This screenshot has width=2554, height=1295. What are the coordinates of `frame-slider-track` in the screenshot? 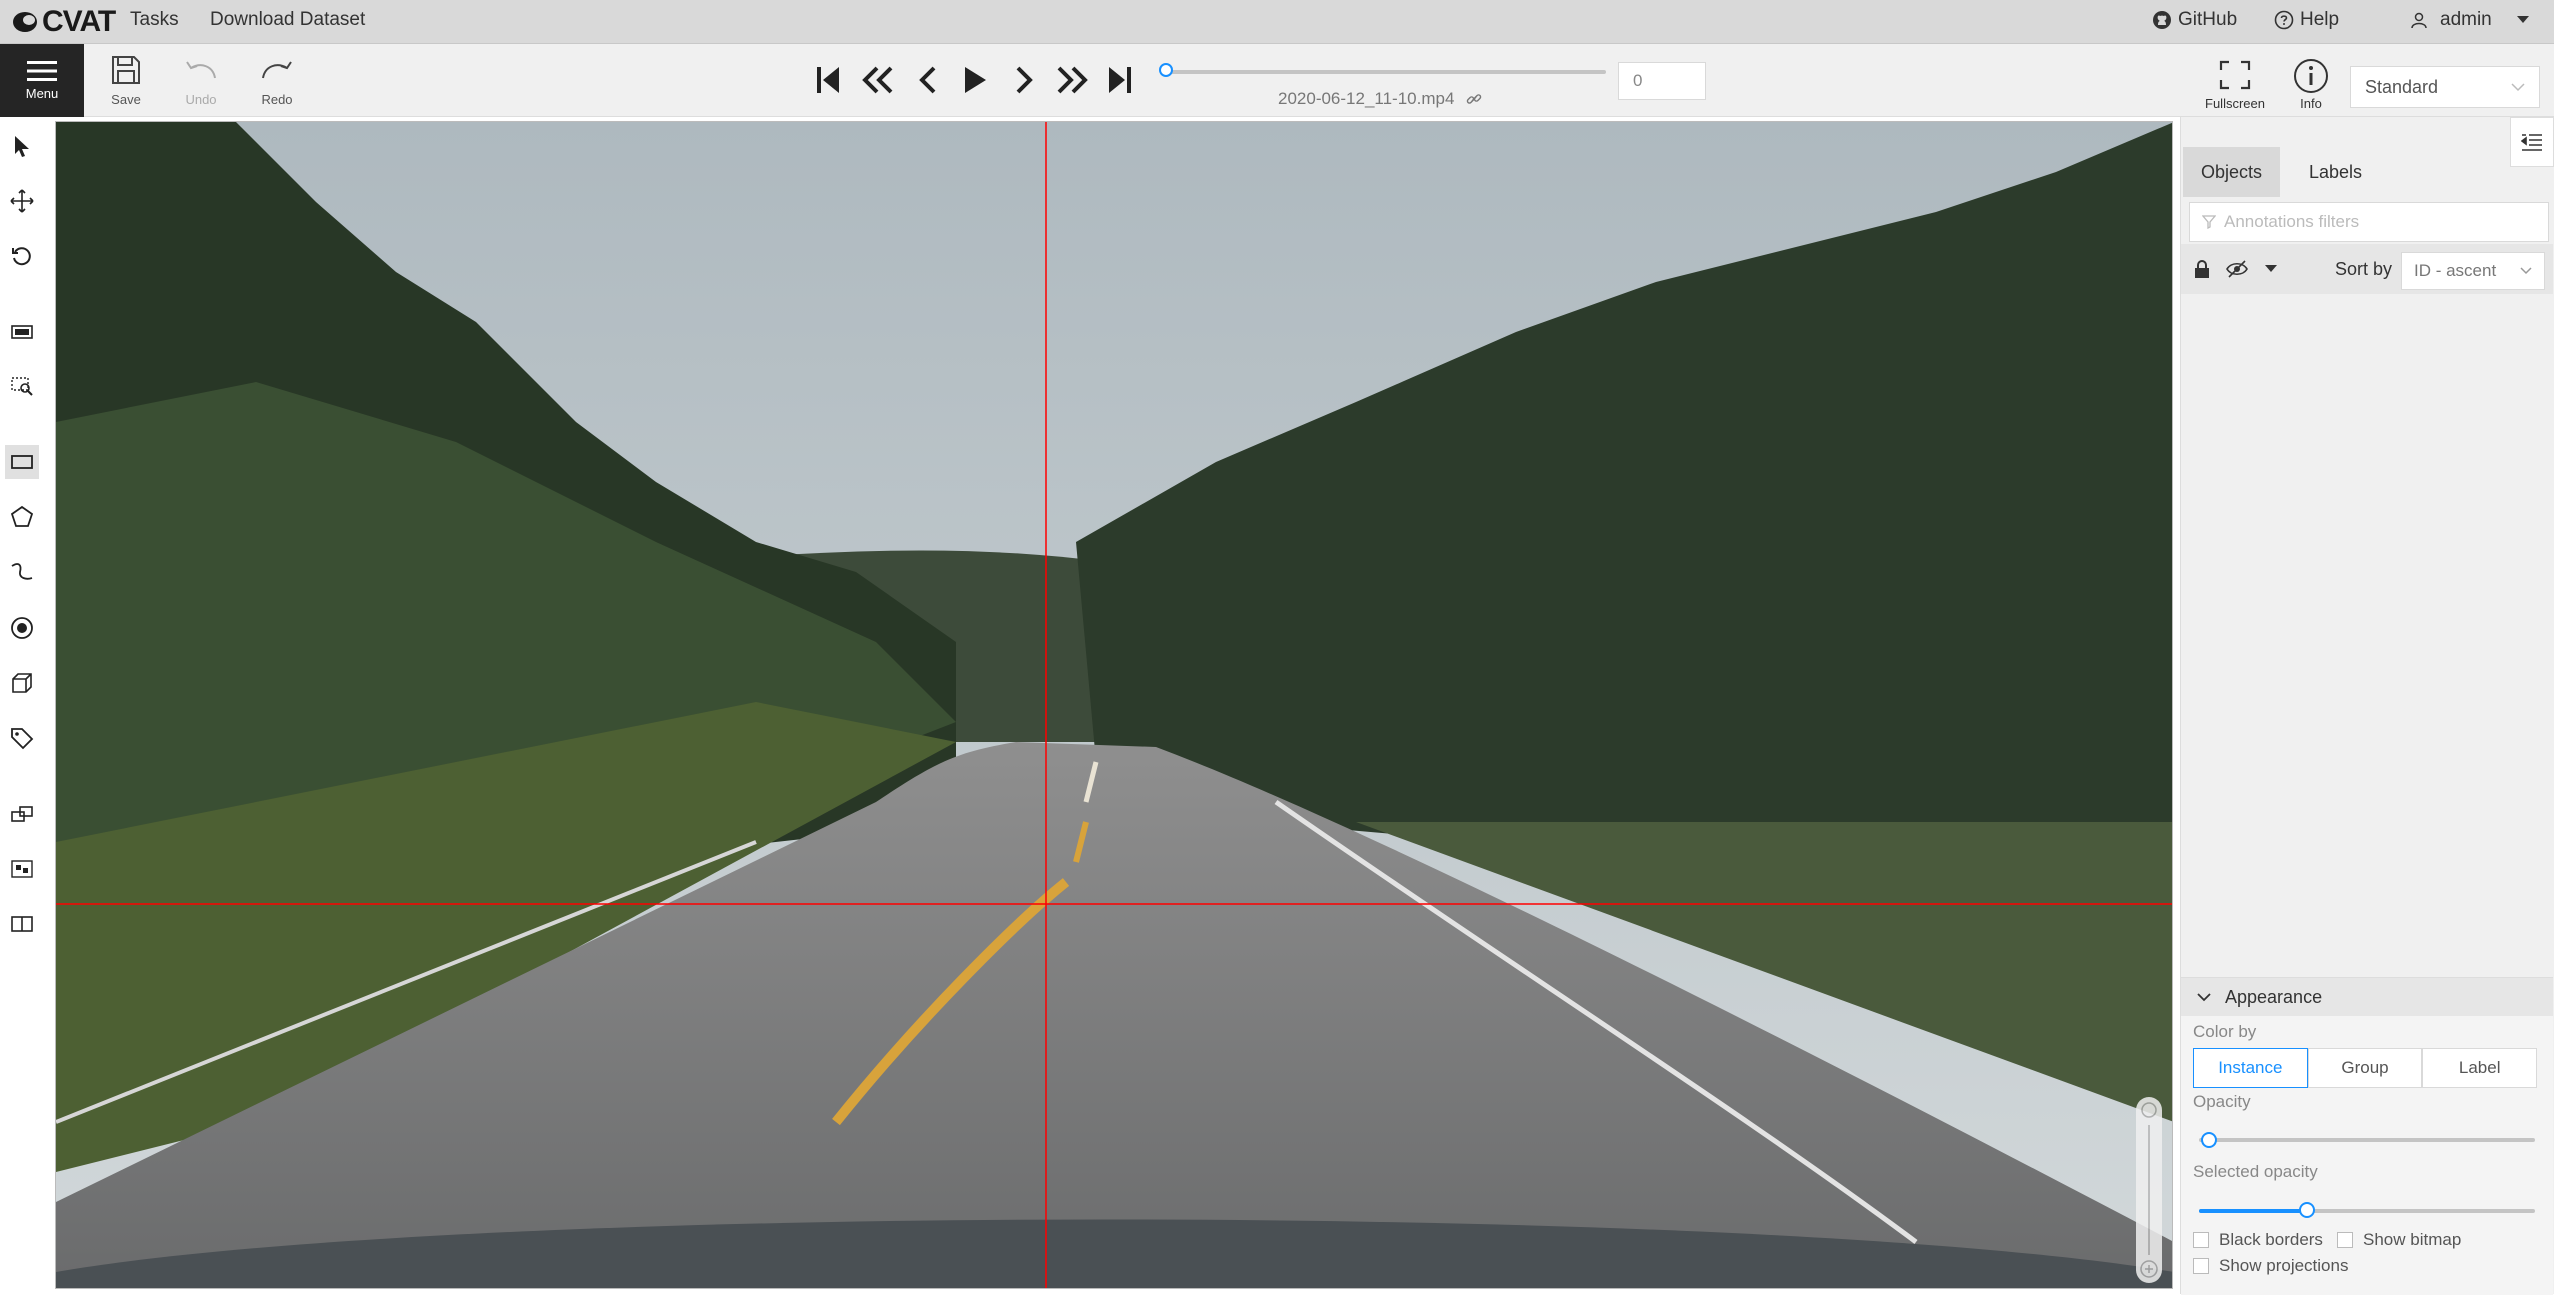 It's located at (1386, 72).